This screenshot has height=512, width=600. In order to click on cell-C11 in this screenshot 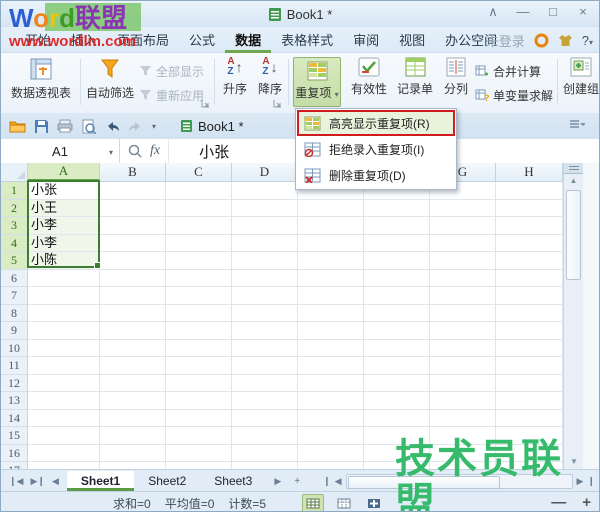, I will do `click(199, 366)`.